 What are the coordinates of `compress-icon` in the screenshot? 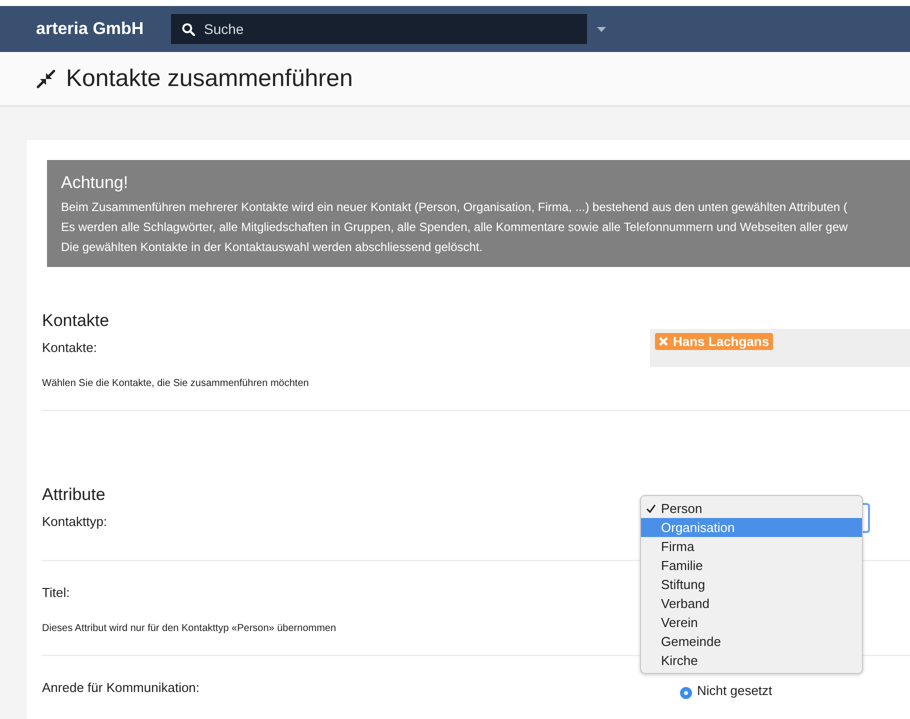 It's located at (46, 78).